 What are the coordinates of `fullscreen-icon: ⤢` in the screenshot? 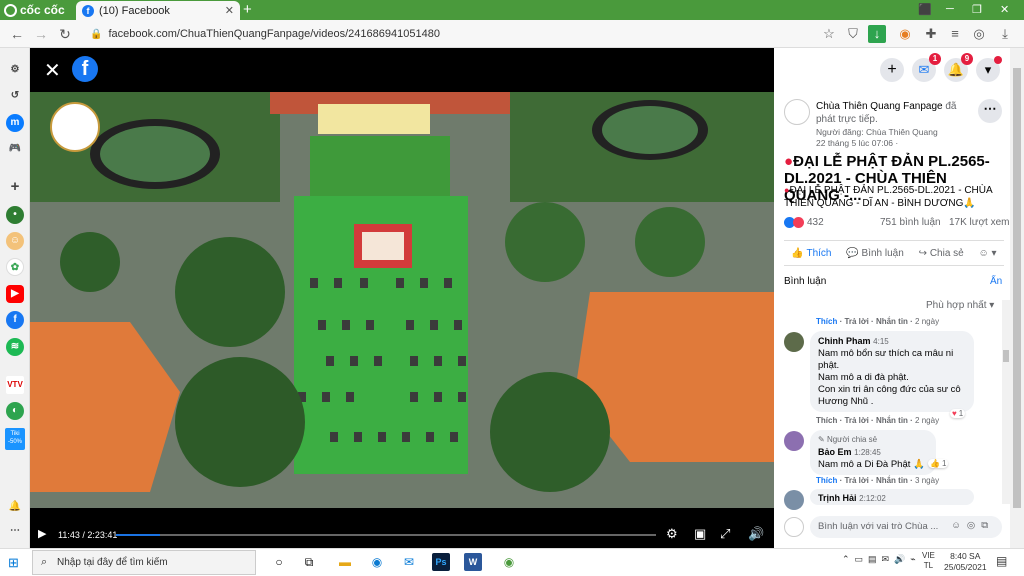 It's located at (725, 534).